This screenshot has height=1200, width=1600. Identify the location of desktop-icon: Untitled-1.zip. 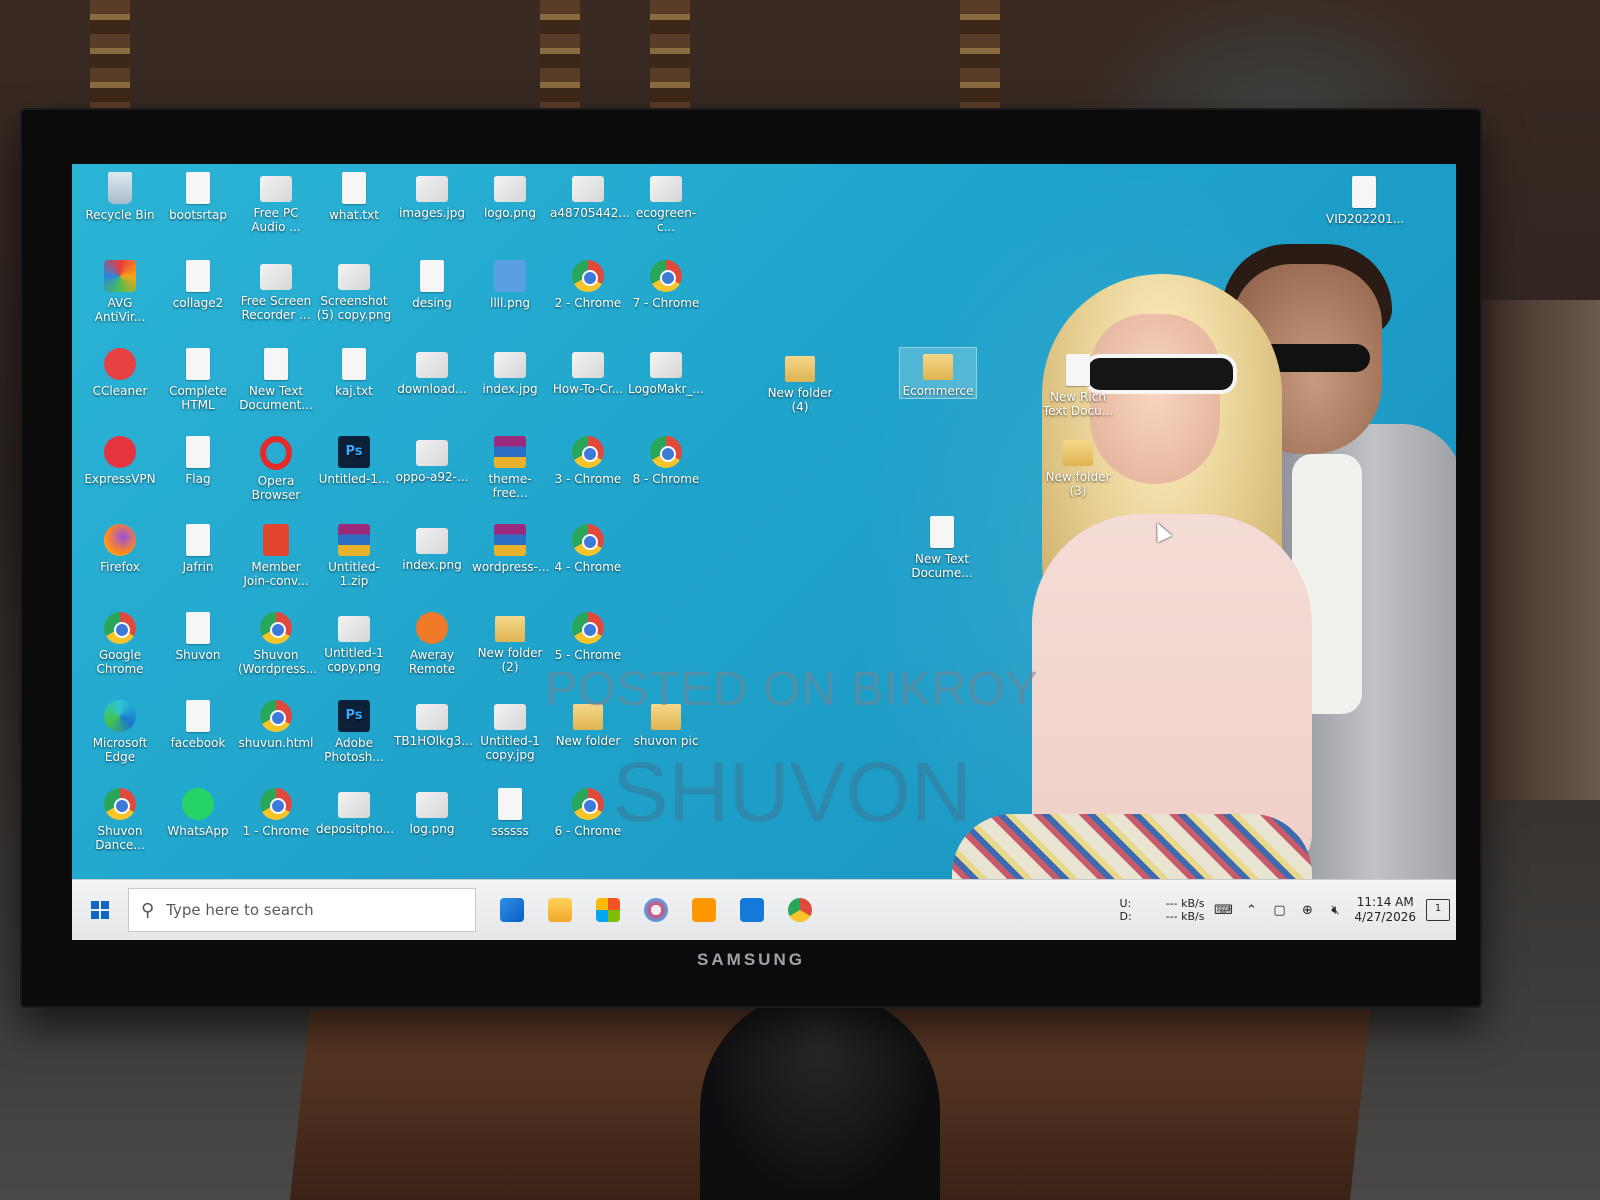
(354, 555).